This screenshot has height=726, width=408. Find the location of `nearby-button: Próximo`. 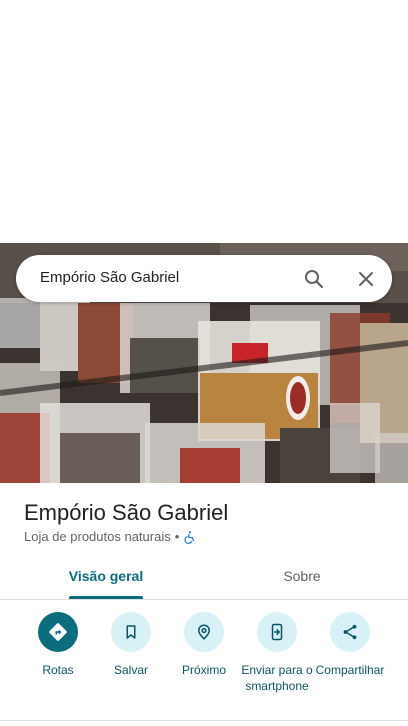

nearby-button: Próximo is located at coordinates (204, 645).